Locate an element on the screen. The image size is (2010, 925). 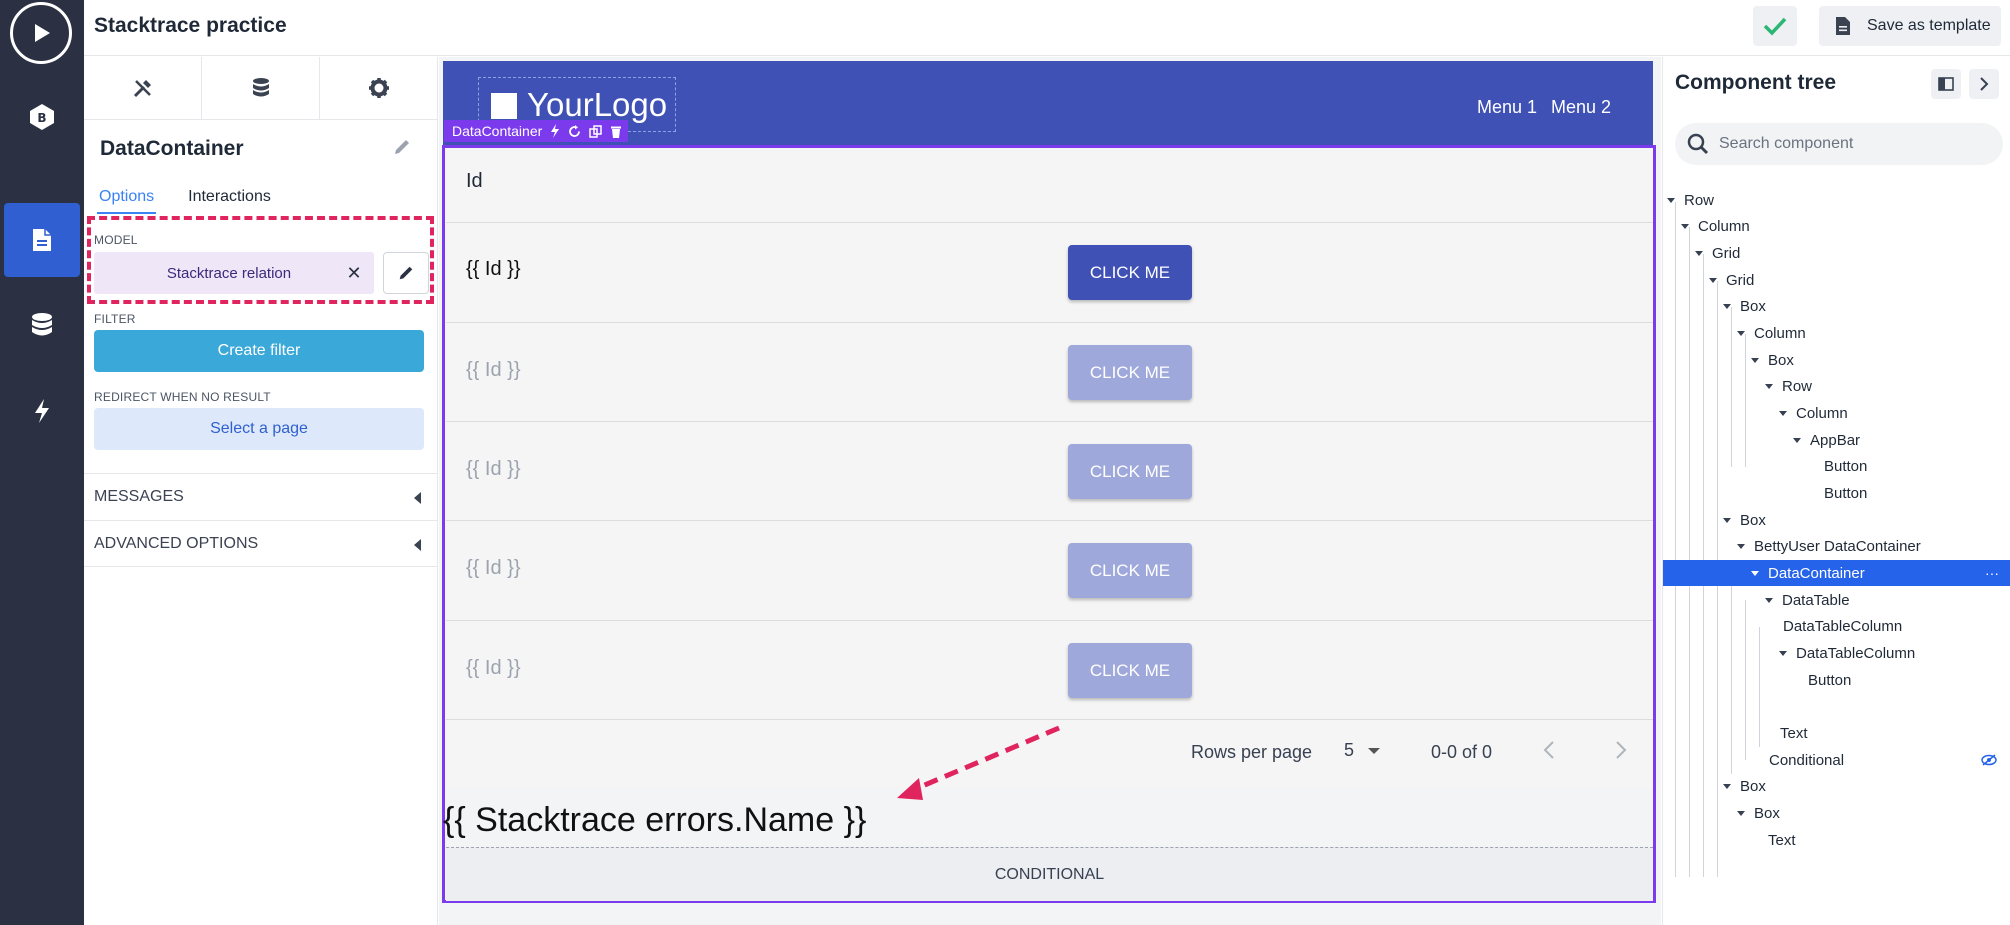
betty-logo-icon: B is located at coordinates (42, 117).